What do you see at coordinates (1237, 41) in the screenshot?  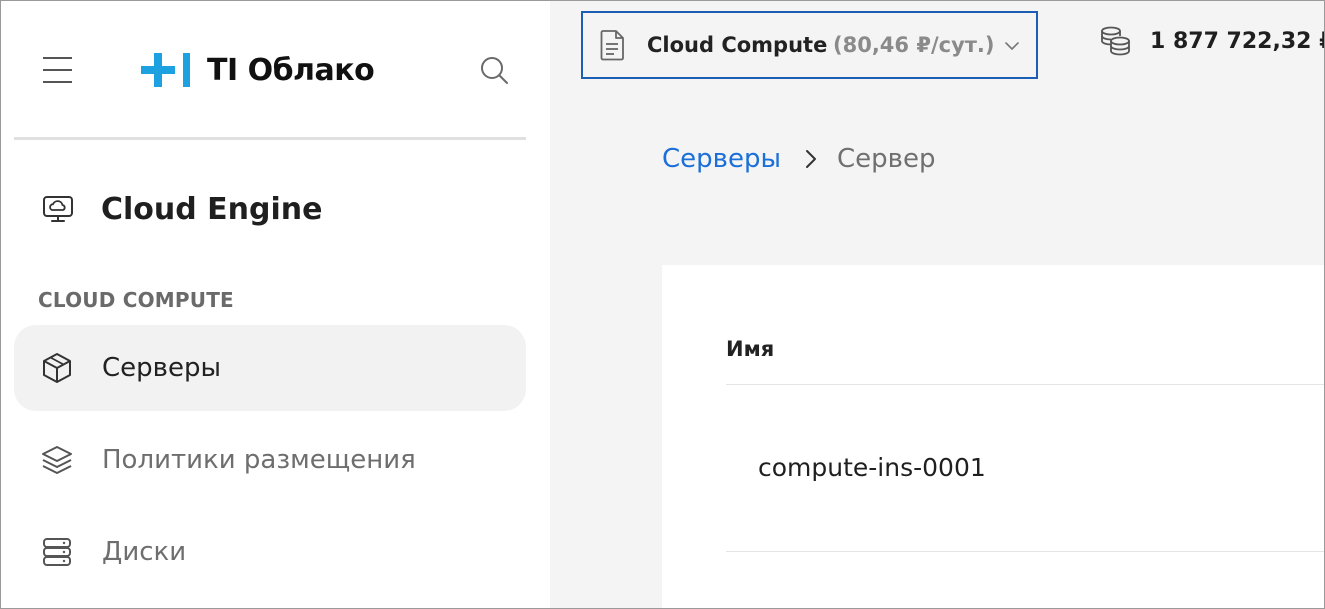 I see `balance-value: 1 877 722,32 ₽` at bounding box center [1237, 41].